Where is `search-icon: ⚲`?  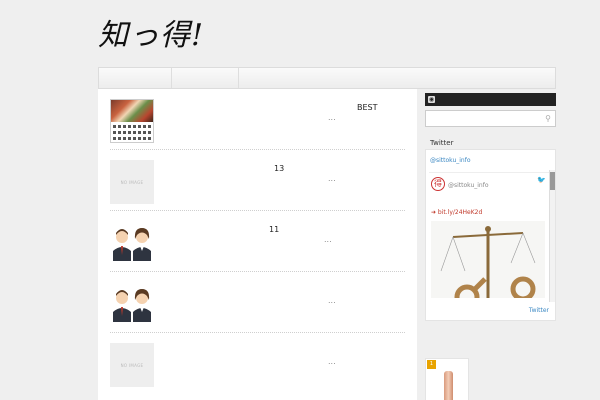 search-icon: ⚲ is located at coordinates (548, 118).